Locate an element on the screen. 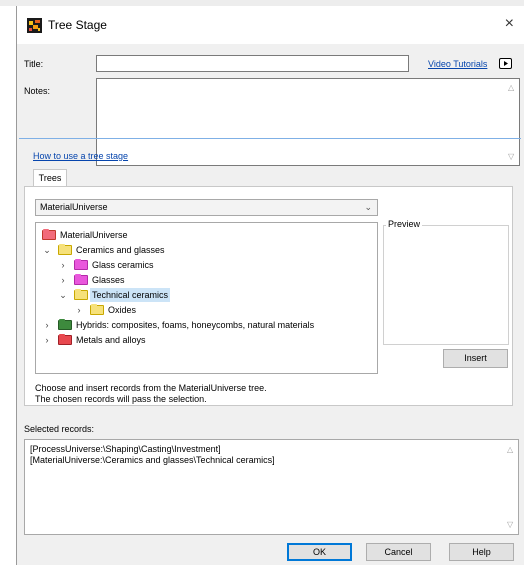  records-scrollbar: △ ▽ is located at coordinates (511, 487).